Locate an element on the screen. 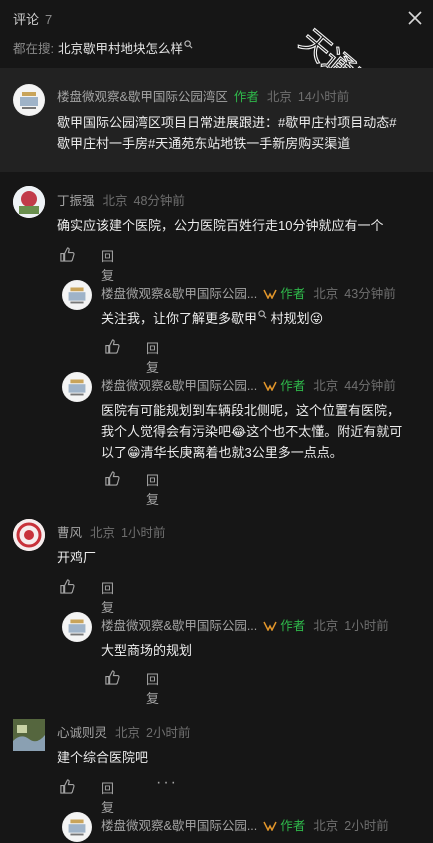 The height and width of the screenshot is (843, 433). comments-title: 评论 7 is located at coordinates (33, 19).